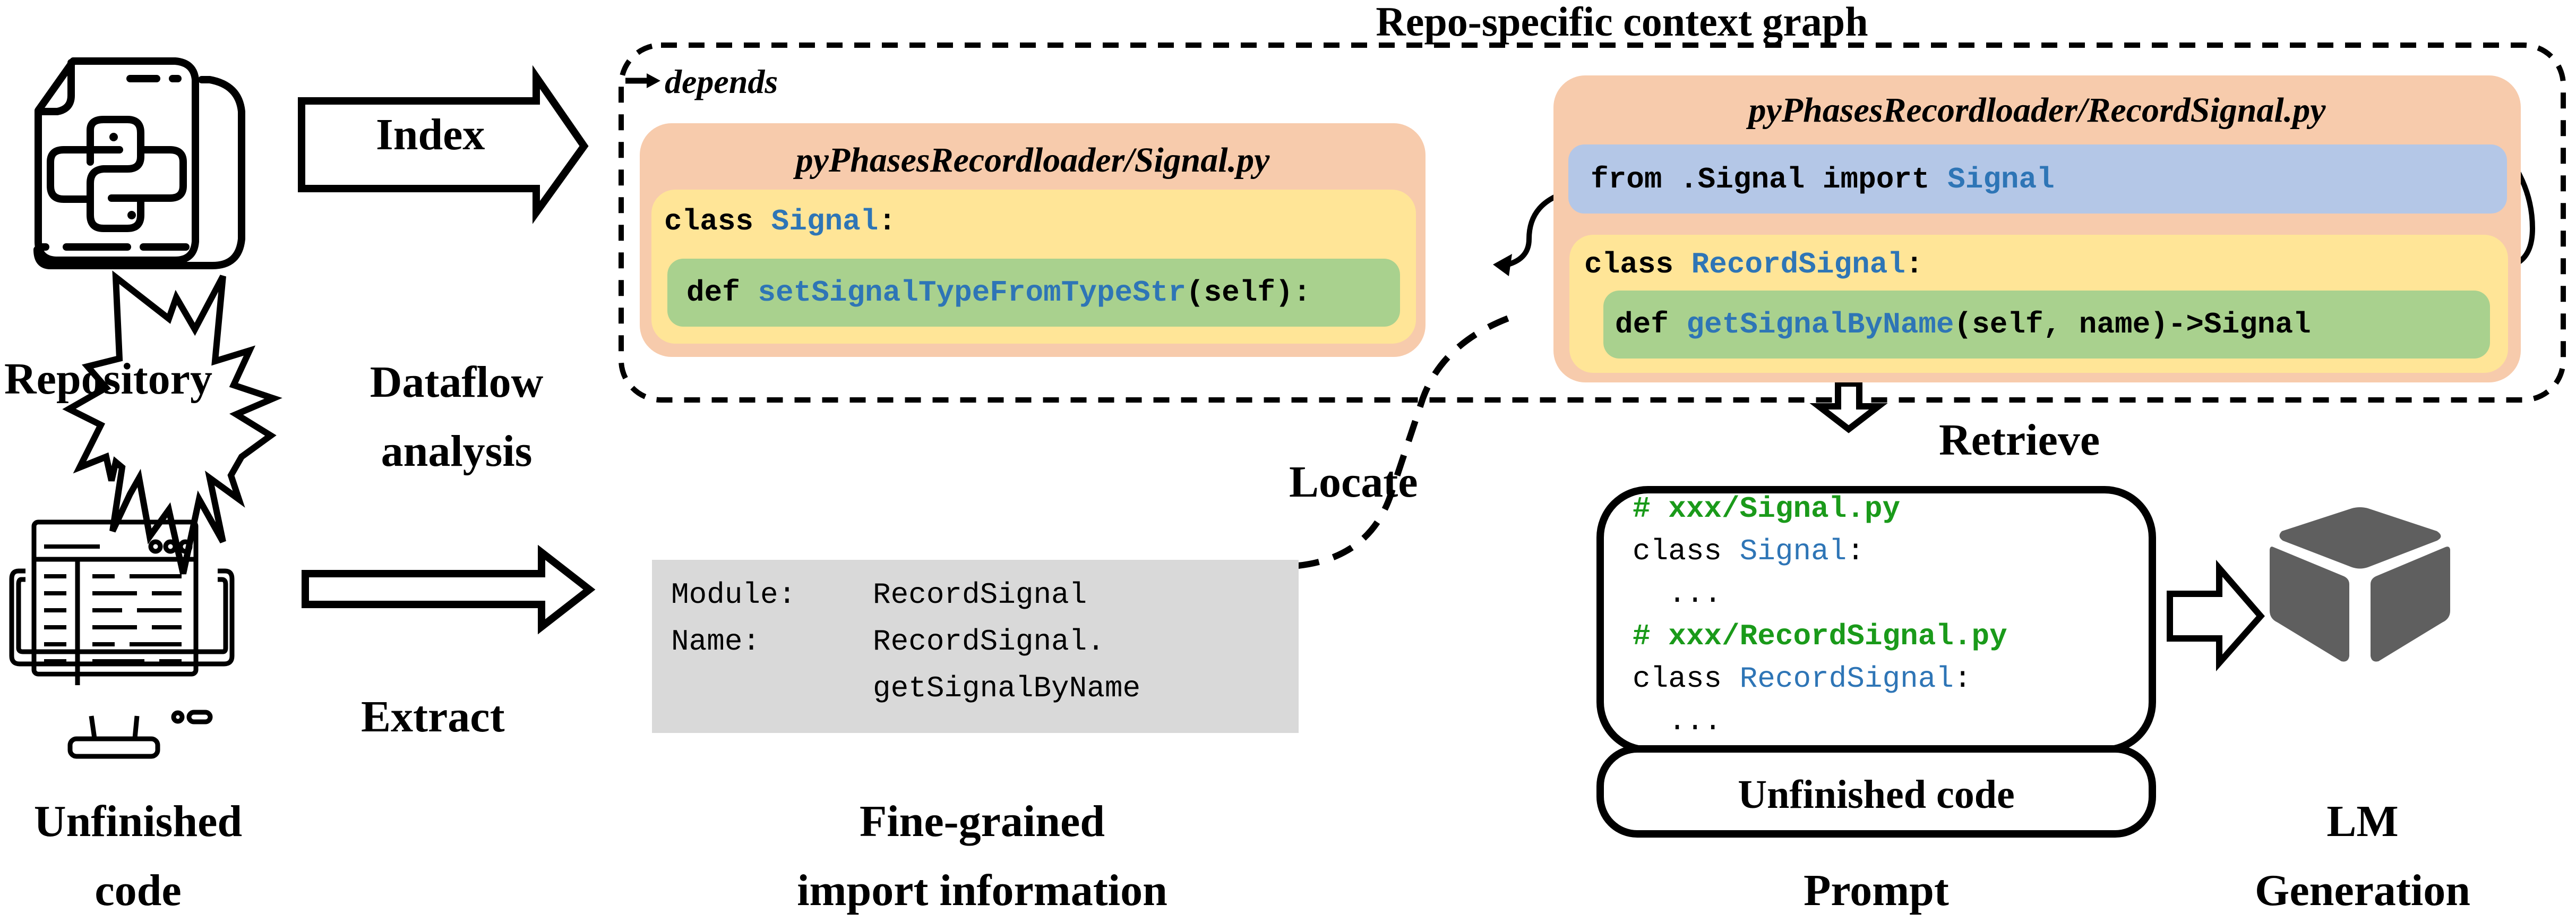  What do you see at coordinates (1007, 688) in the screenshot?
I see `name-value-line2: getSignalByName` at bounding box center [1007, 688].